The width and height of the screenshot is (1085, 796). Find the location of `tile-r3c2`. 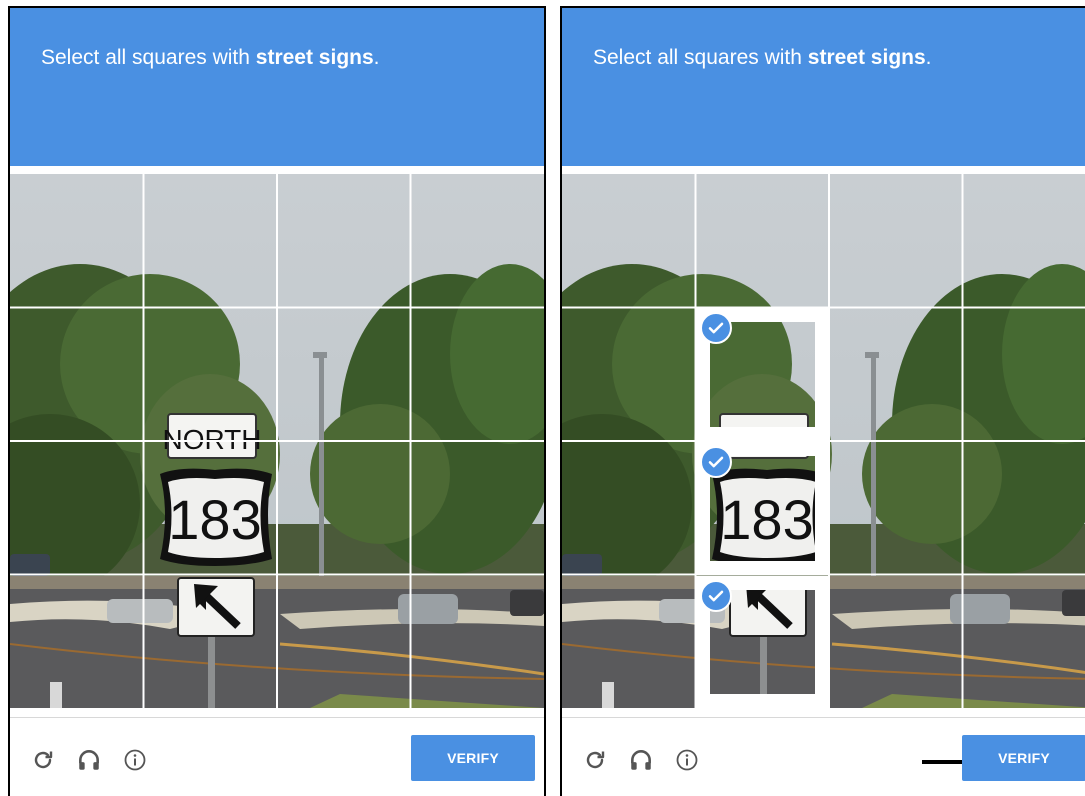

tile-r3c2 is located at coordinates (210, 508).